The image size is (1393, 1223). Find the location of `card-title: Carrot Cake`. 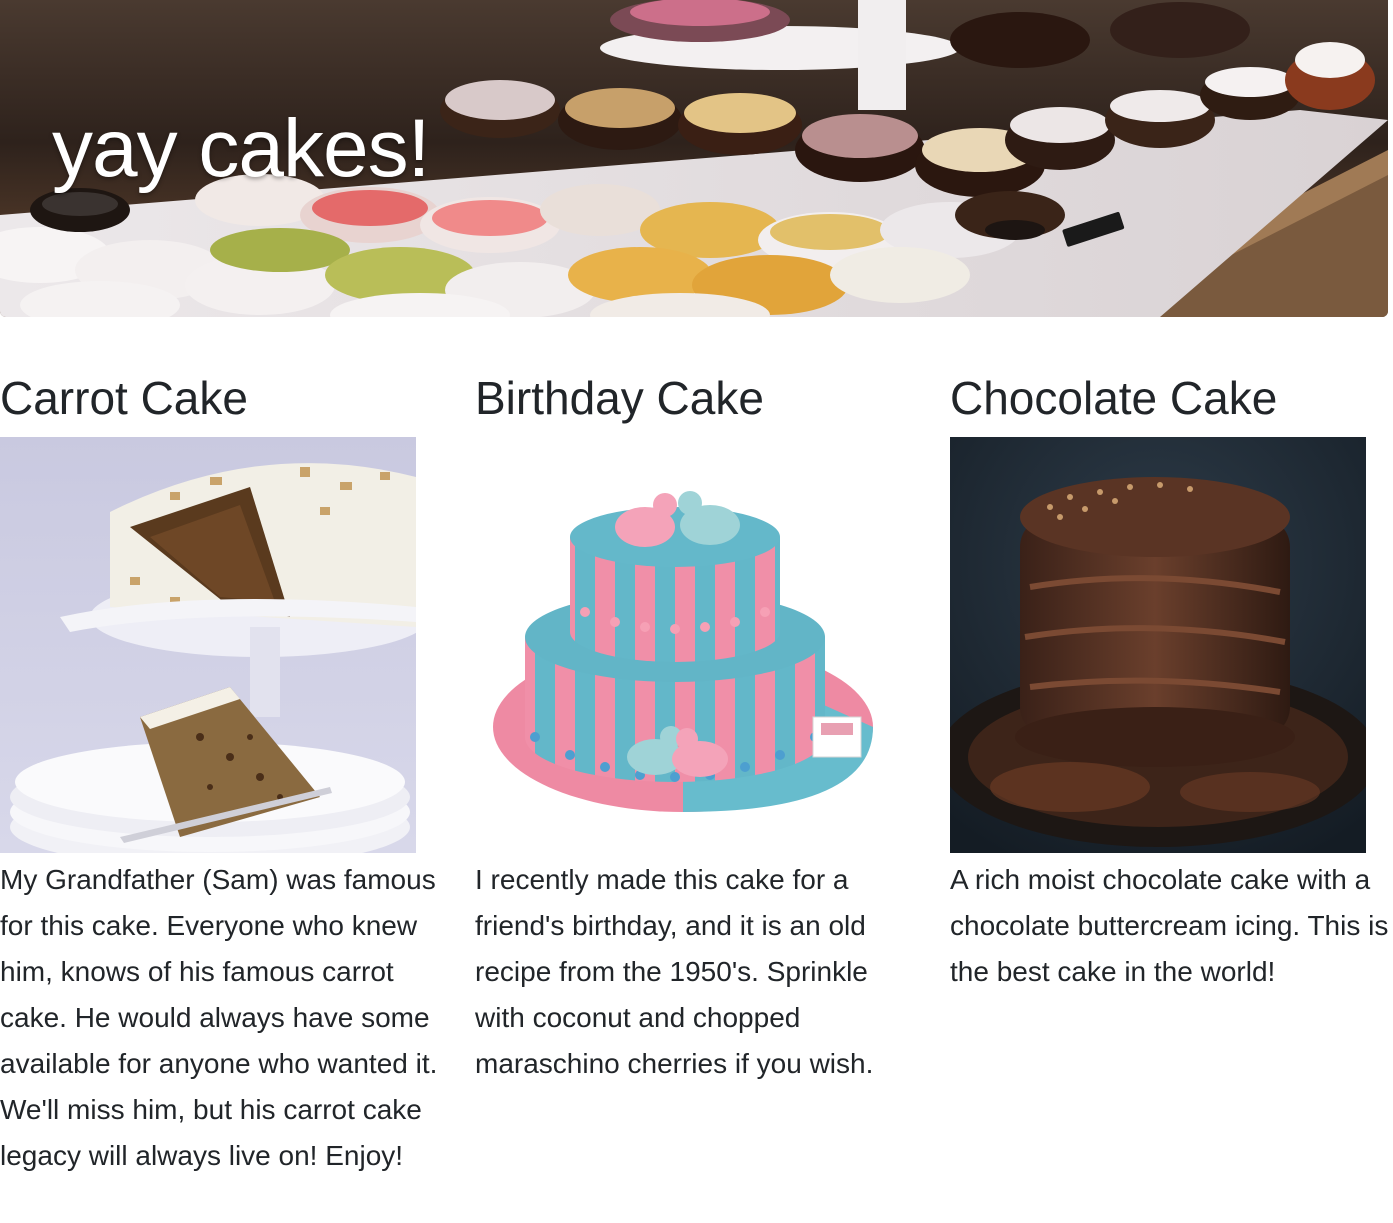

card-title: Carrot Cake is located at coordinates (124, 398).